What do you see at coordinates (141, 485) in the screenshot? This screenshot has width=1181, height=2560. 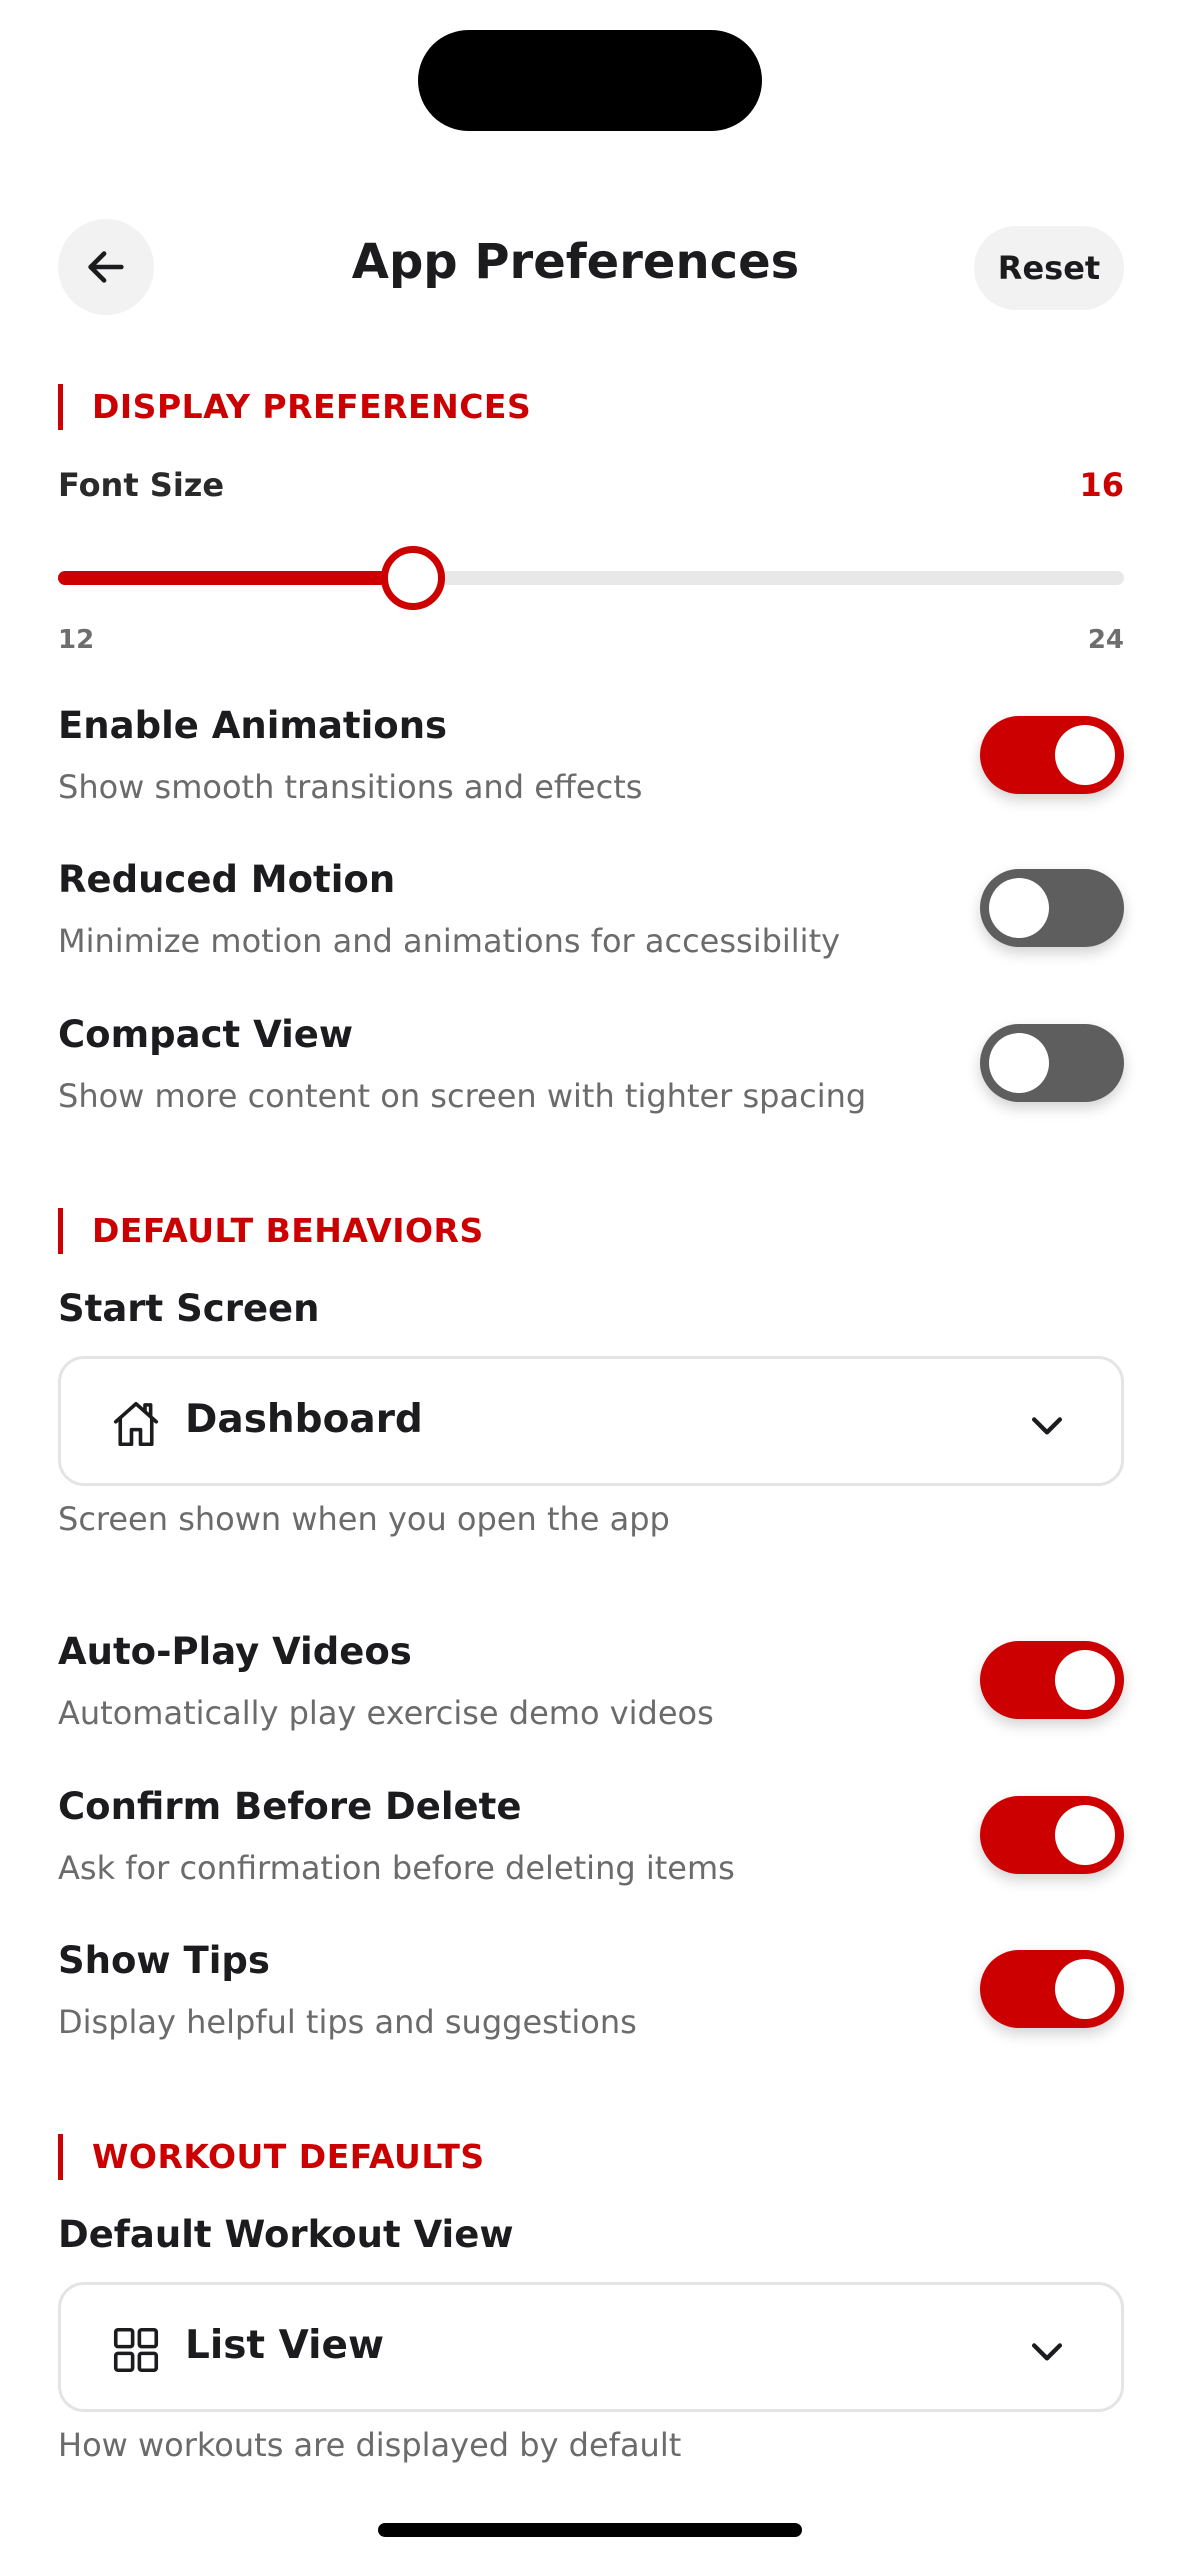 I see `font-size-label: Font Size` at bounding box center [141, 485].